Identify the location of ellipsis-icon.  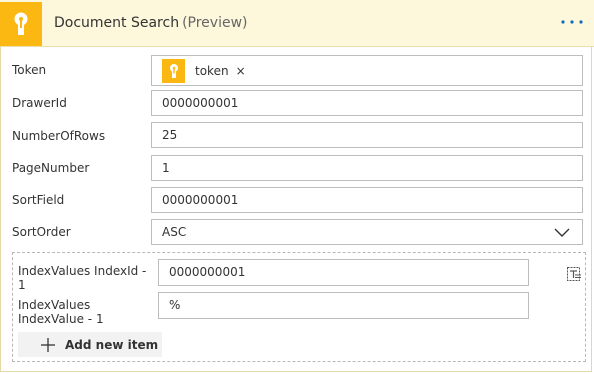
(572, 22).